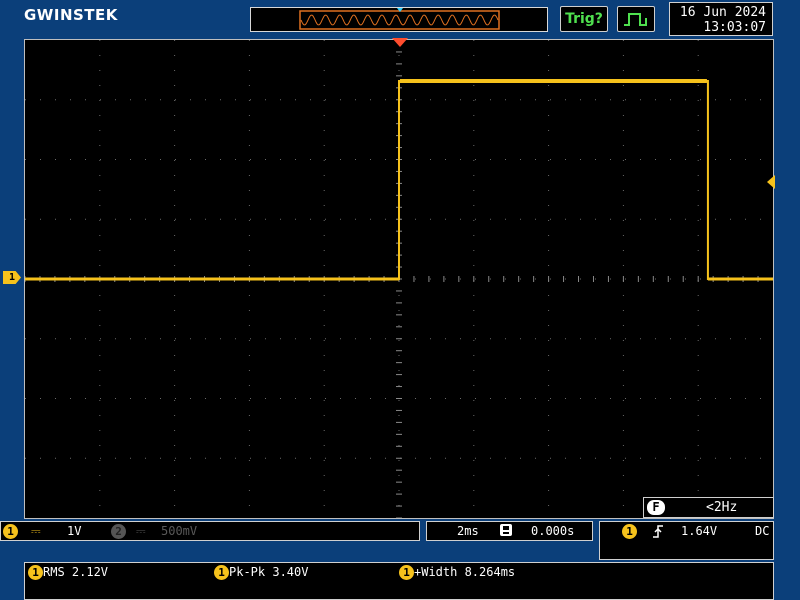 Image resolution: width=800 pixels, height=600 pixels. Describe the element at coordinates (722, 507) in the screenshot. I see `frequency-value: <2Hz` at that location.